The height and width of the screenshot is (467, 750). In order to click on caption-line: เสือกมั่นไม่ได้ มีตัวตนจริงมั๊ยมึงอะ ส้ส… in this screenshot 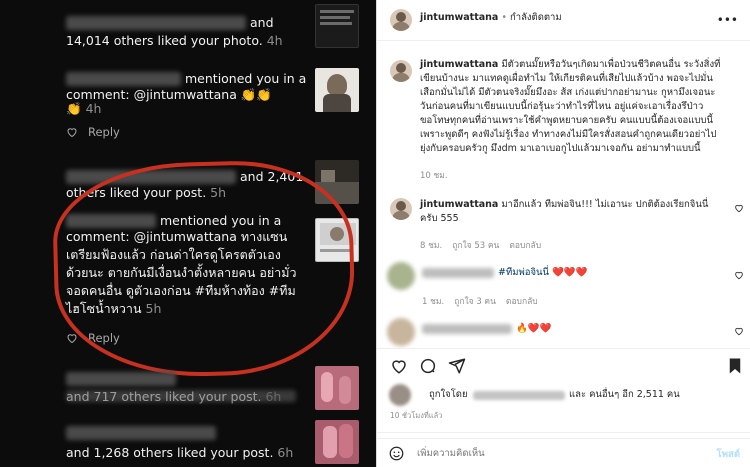, I will do `click(568, 92)`.